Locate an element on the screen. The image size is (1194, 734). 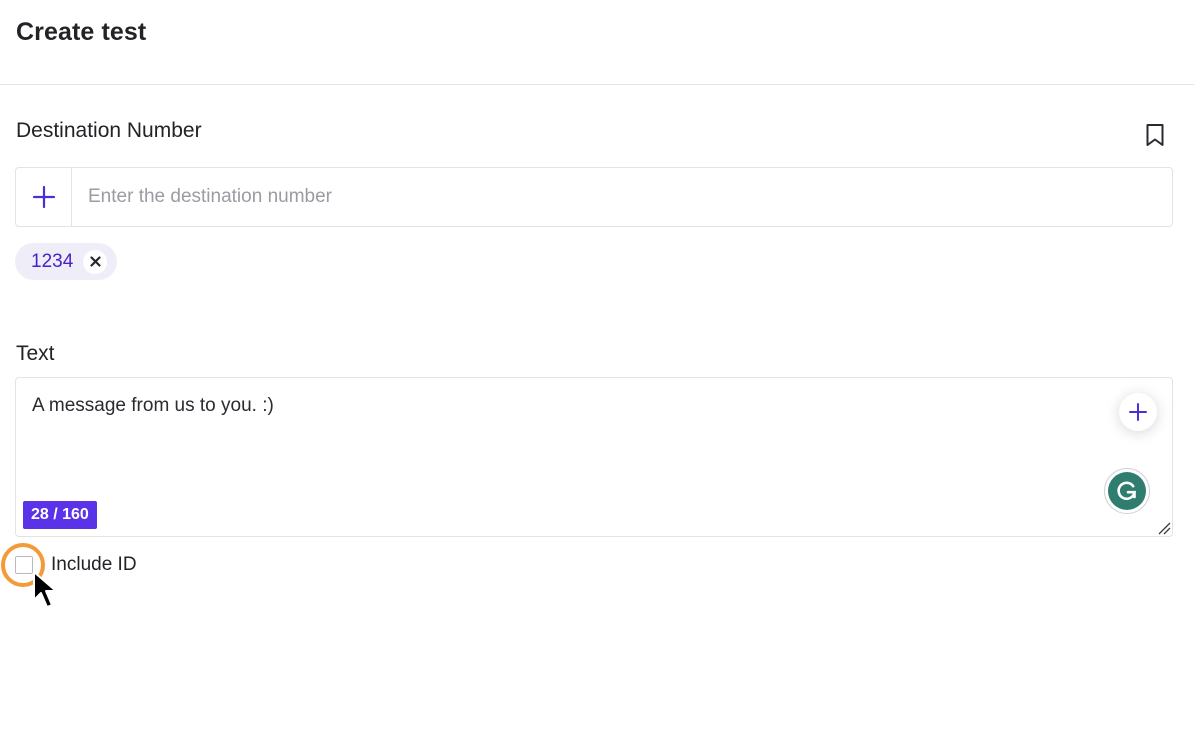
character-counter-badge: 28 / 160 is located at coordinates (60, 515).